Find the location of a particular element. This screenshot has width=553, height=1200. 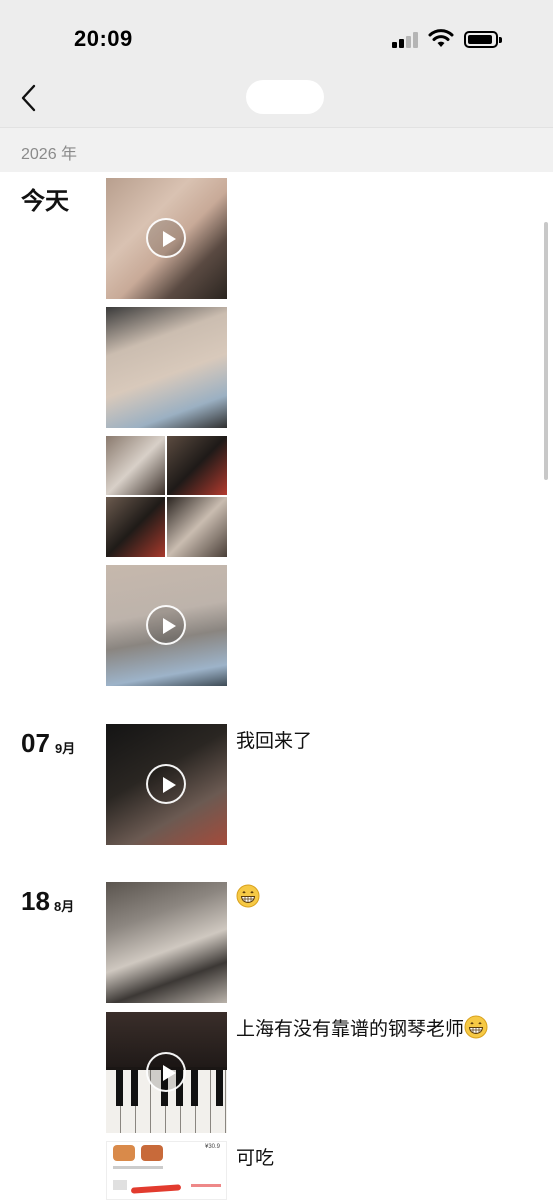

year-label: 2026 年 is located at coordinates (49, 154).